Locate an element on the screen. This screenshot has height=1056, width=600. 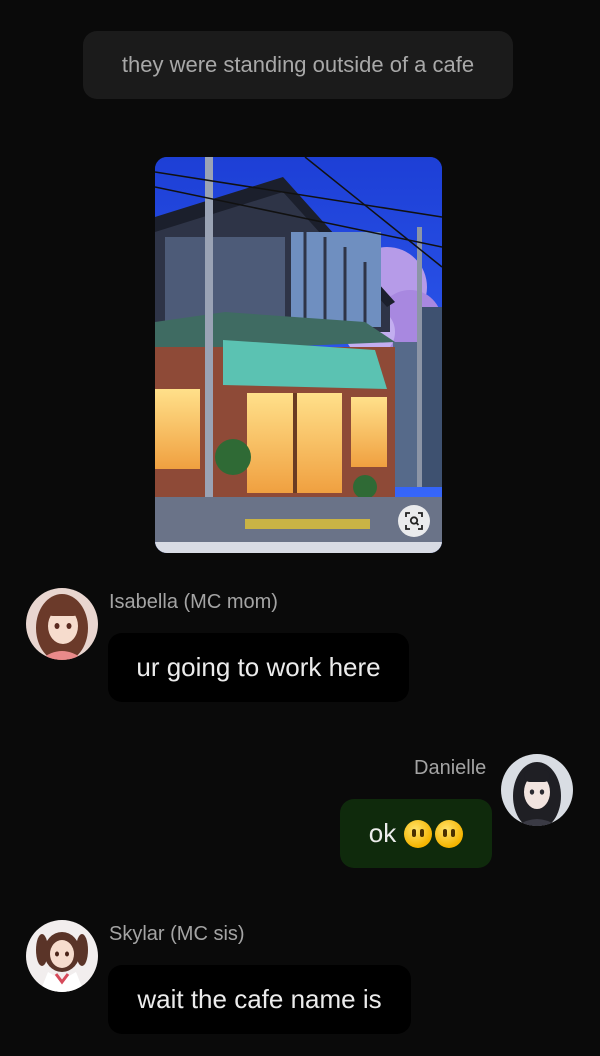
visual-search-icon is located at coordinates (414, 521).